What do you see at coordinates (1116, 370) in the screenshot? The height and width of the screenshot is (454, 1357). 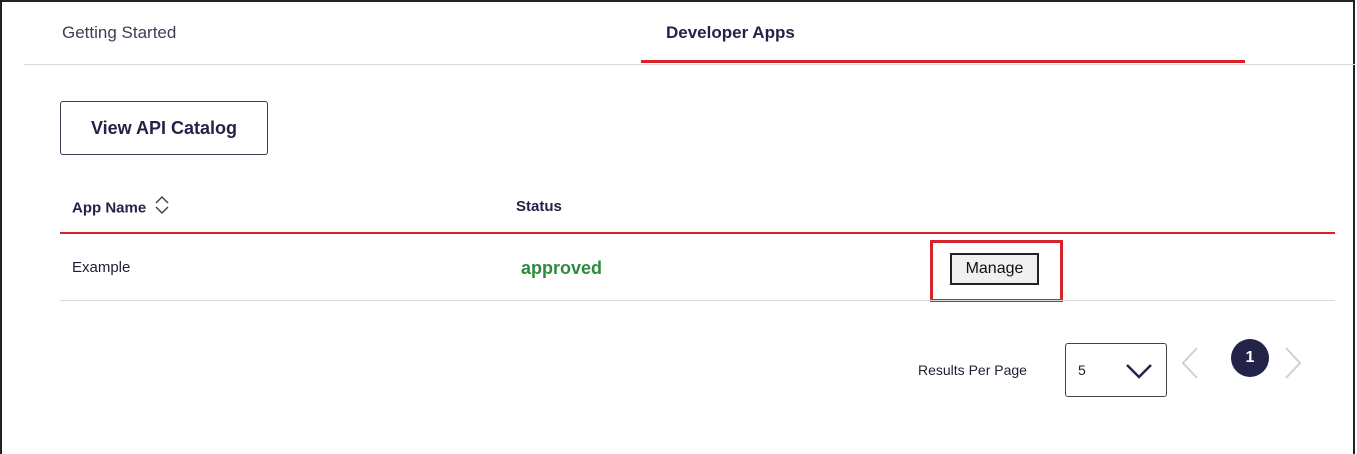 I see `results-per-page-select: 5` at bounding box center [1116, 370].